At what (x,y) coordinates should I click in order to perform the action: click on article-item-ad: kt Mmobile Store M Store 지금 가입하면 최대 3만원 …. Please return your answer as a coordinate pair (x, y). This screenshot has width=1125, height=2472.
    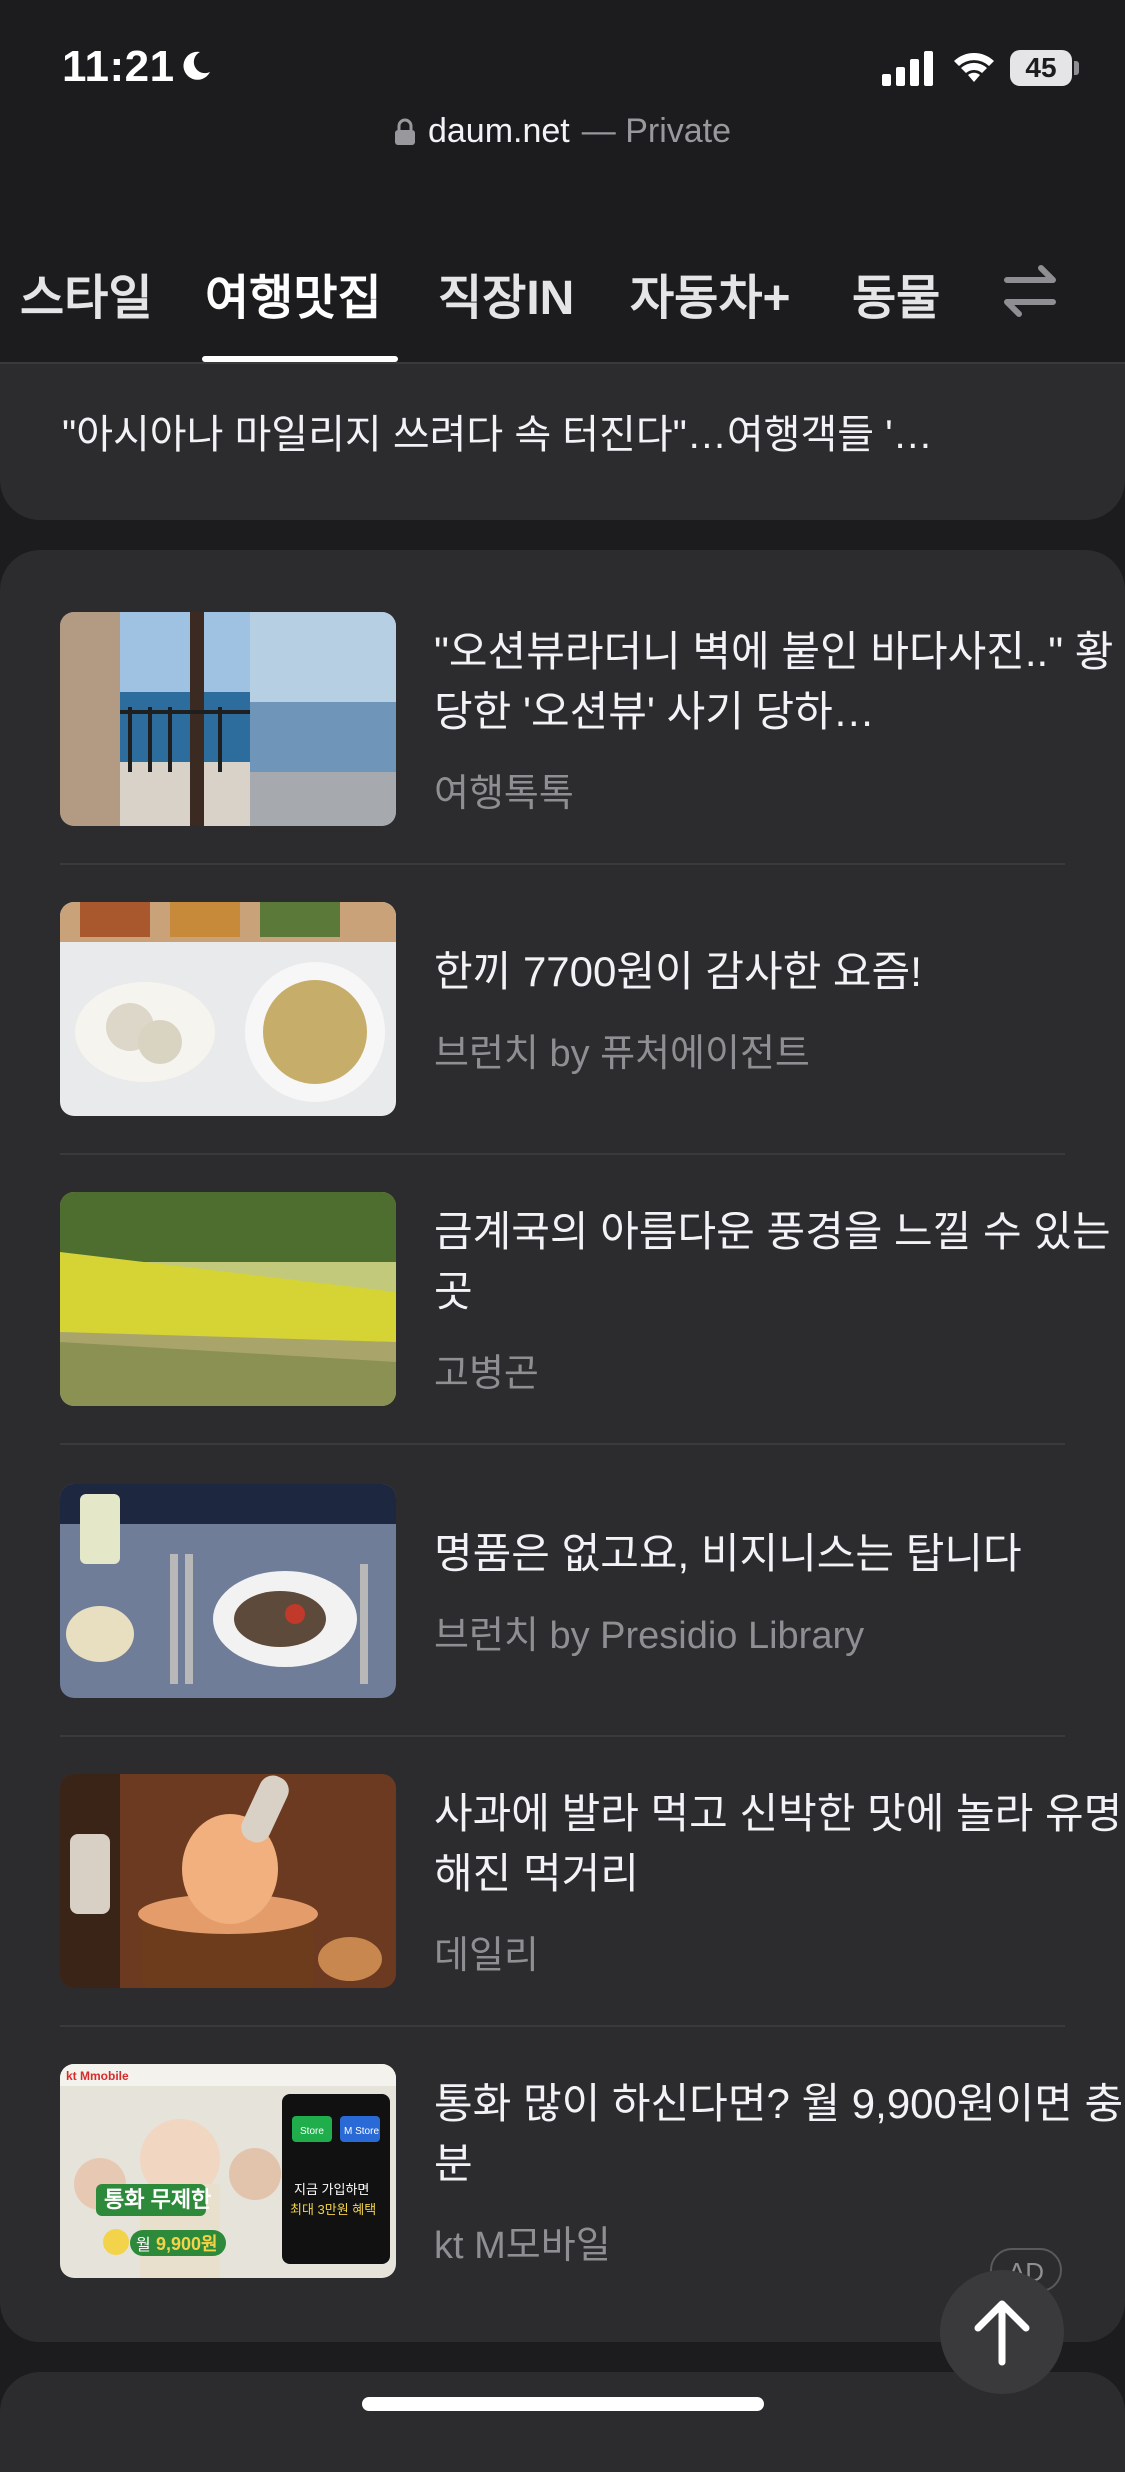
    Looking at the image, I should click on (591, 2209).